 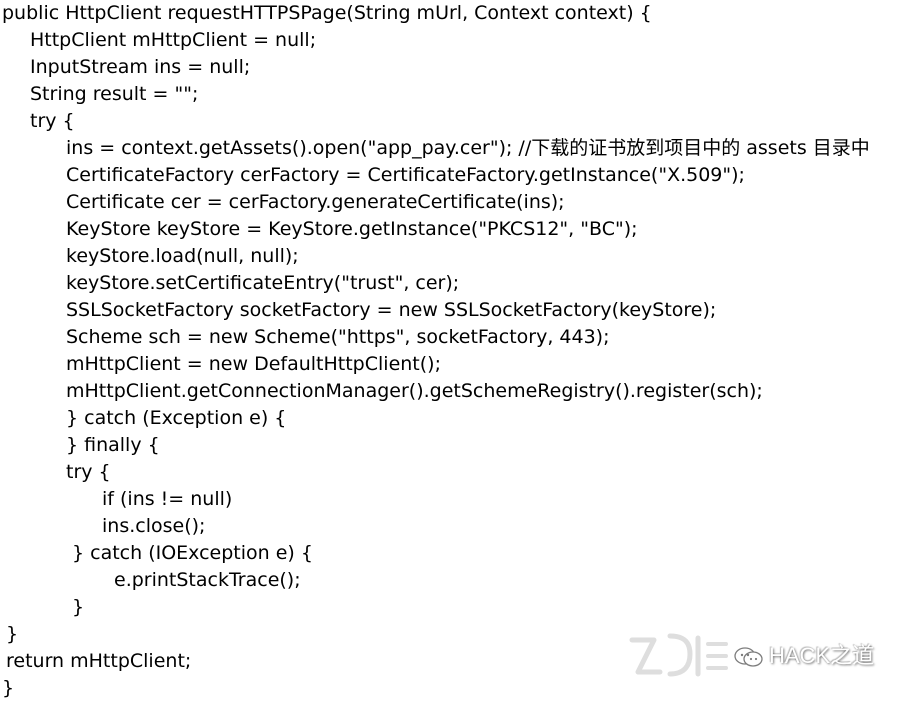 I want to click on watermark-text: HACK之道, so click(x=822, y=655).